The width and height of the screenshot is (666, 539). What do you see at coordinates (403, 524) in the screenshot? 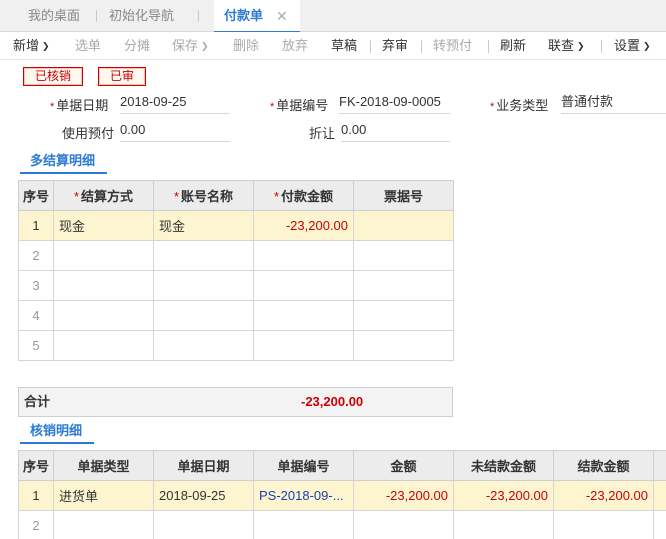
I see `amount-cell` at bounding box center [403, 524].